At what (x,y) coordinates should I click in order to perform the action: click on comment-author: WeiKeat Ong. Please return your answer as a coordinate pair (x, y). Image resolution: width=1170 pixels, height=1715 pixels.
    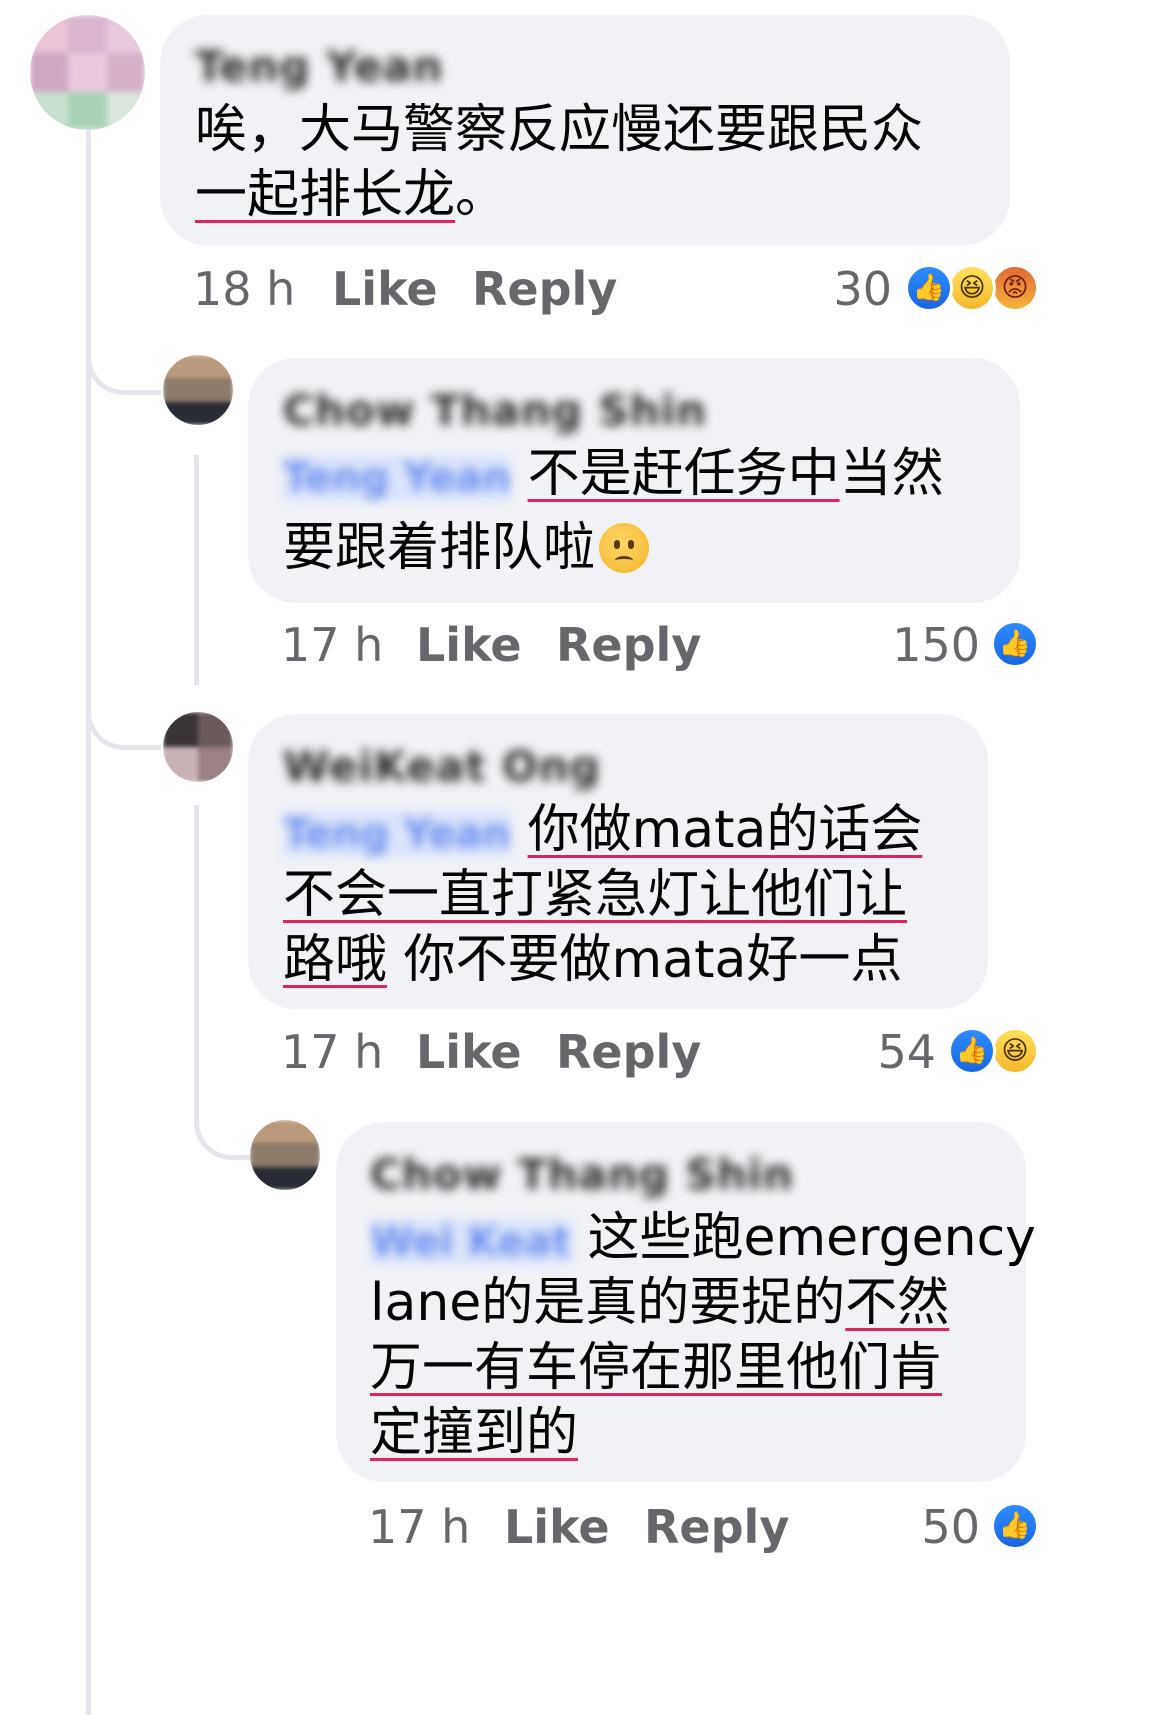
    Looking at the image, I should click on (442, 766).